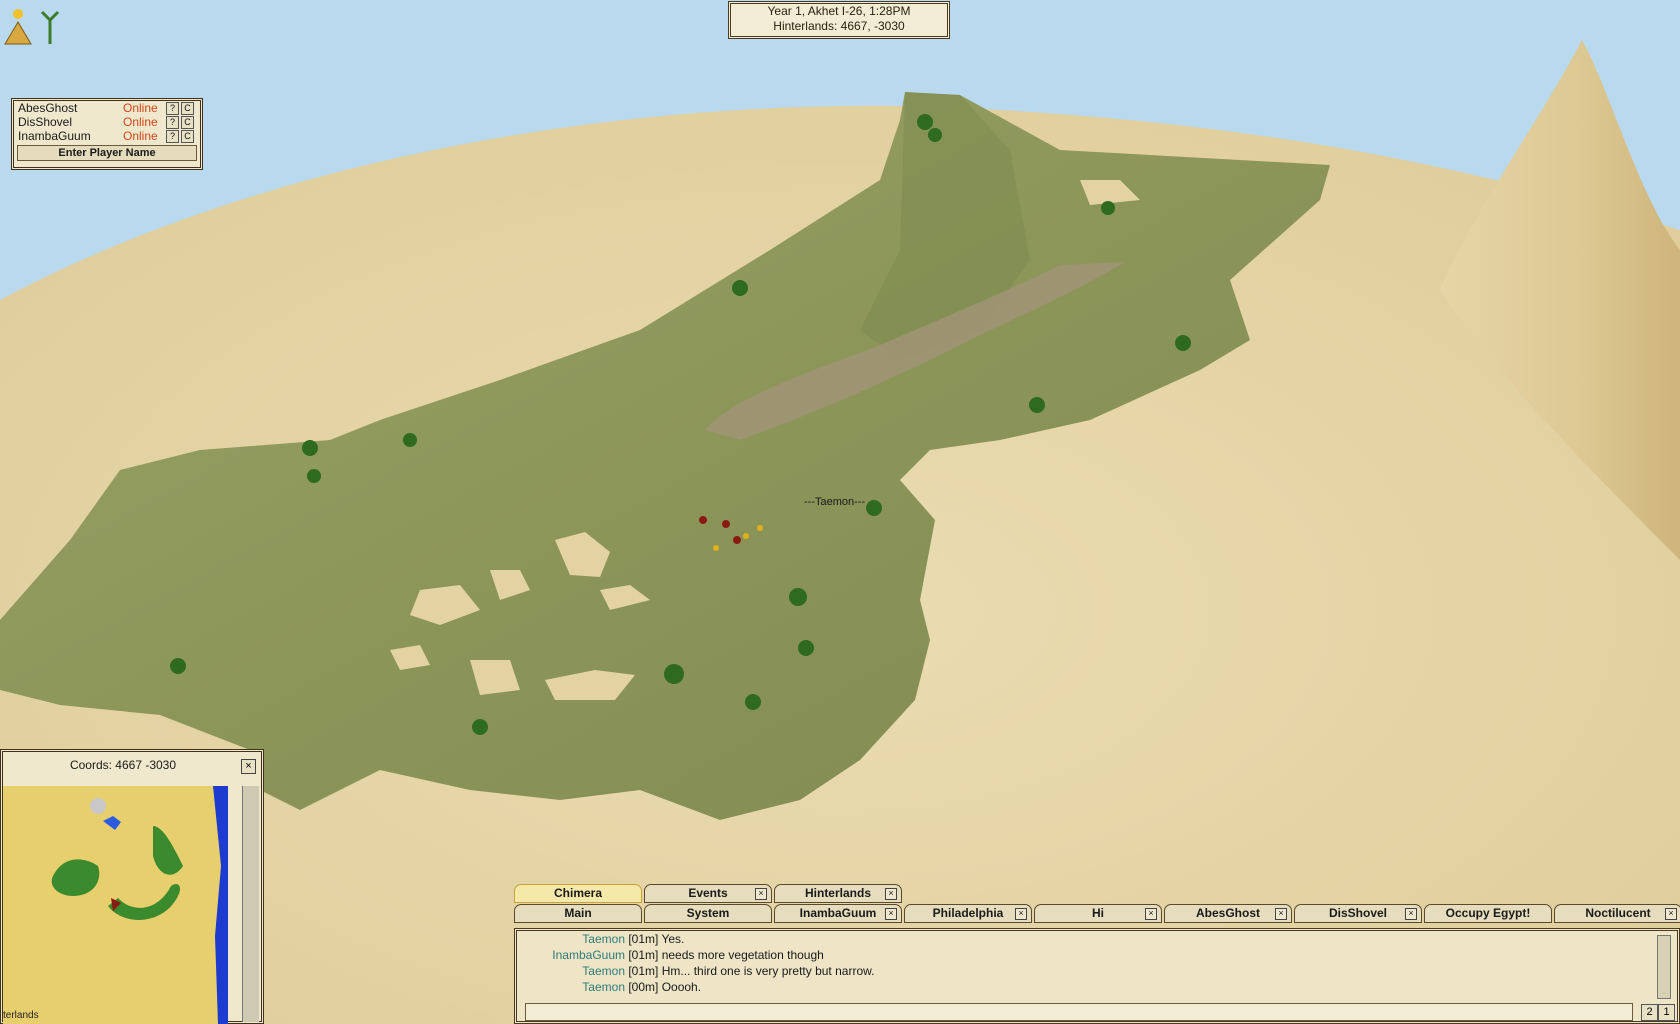  I want to click on chat-tab: Philadelphia ×, so click(968, 913).